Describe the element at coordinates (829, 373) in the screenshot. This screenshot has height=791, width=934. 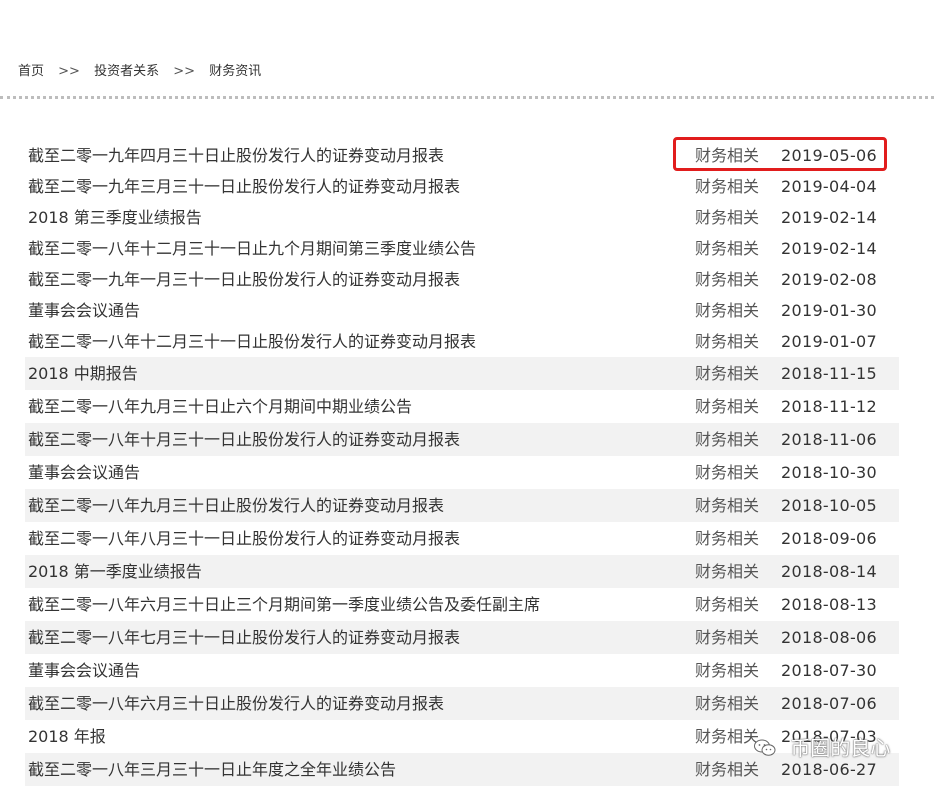
I see `item-date: 2018-11-15` at that location.